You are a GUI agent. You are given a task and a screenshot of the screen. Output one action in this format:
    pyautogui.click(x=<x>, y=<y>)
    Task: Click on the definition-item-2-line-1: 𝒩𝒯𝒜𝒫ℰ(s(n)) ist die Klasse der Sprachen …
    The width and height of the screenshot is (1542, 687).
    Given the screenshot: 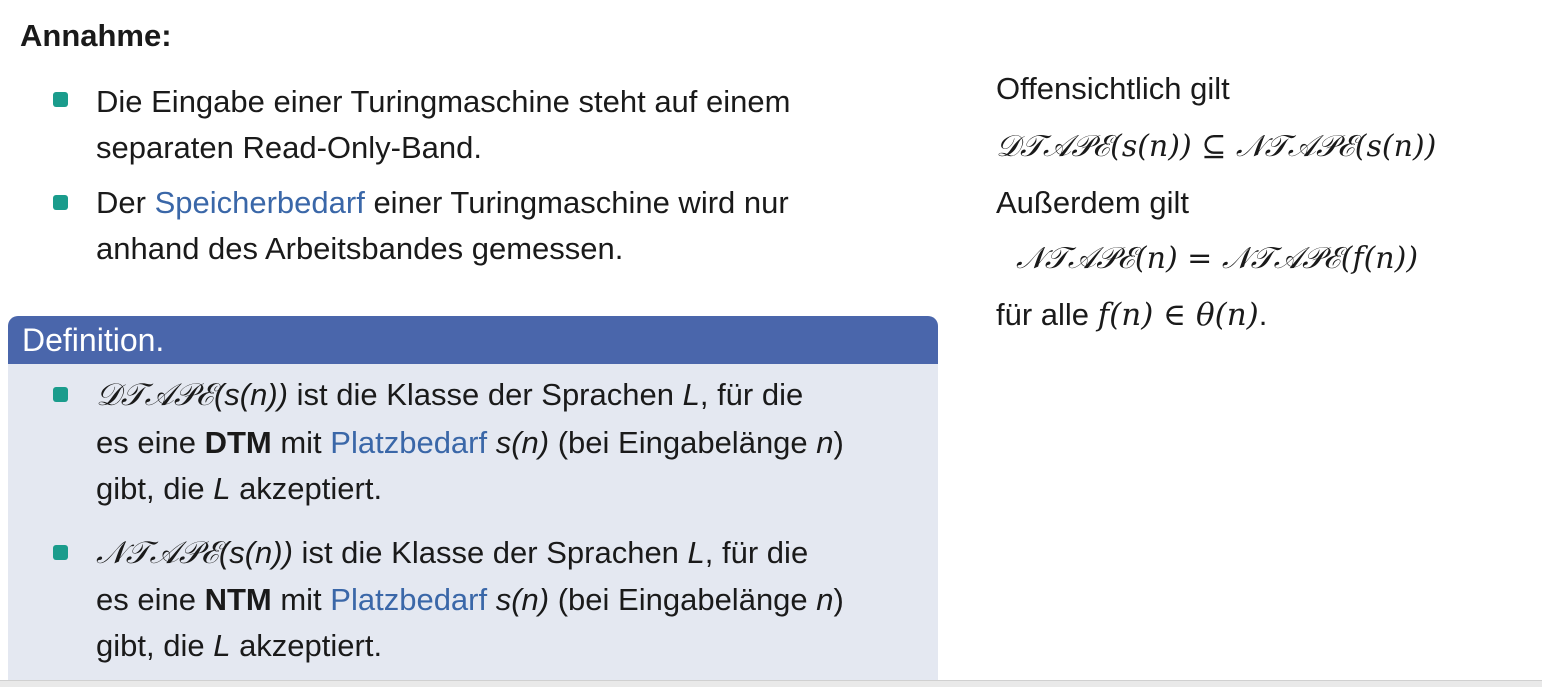 What is the action you would take?
    pyautogui.click(x=452, y=553)
    